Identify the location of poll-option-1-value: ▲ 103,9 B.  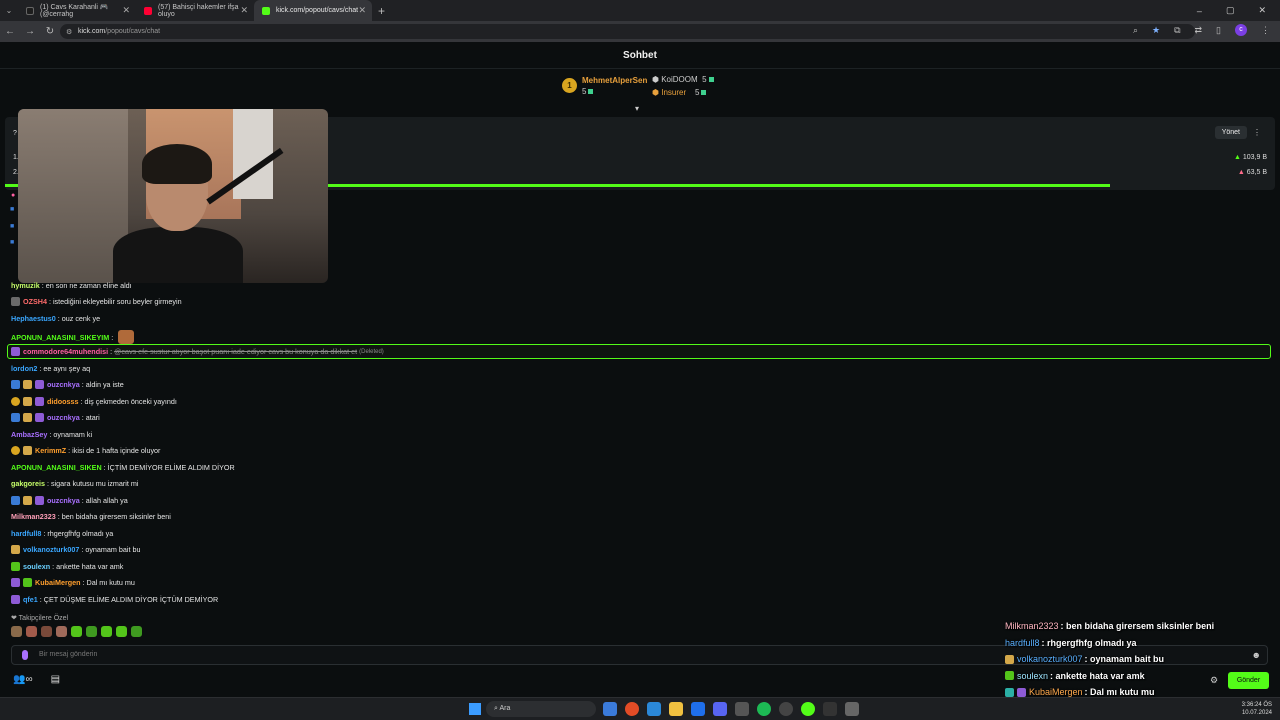
(1250, 157).